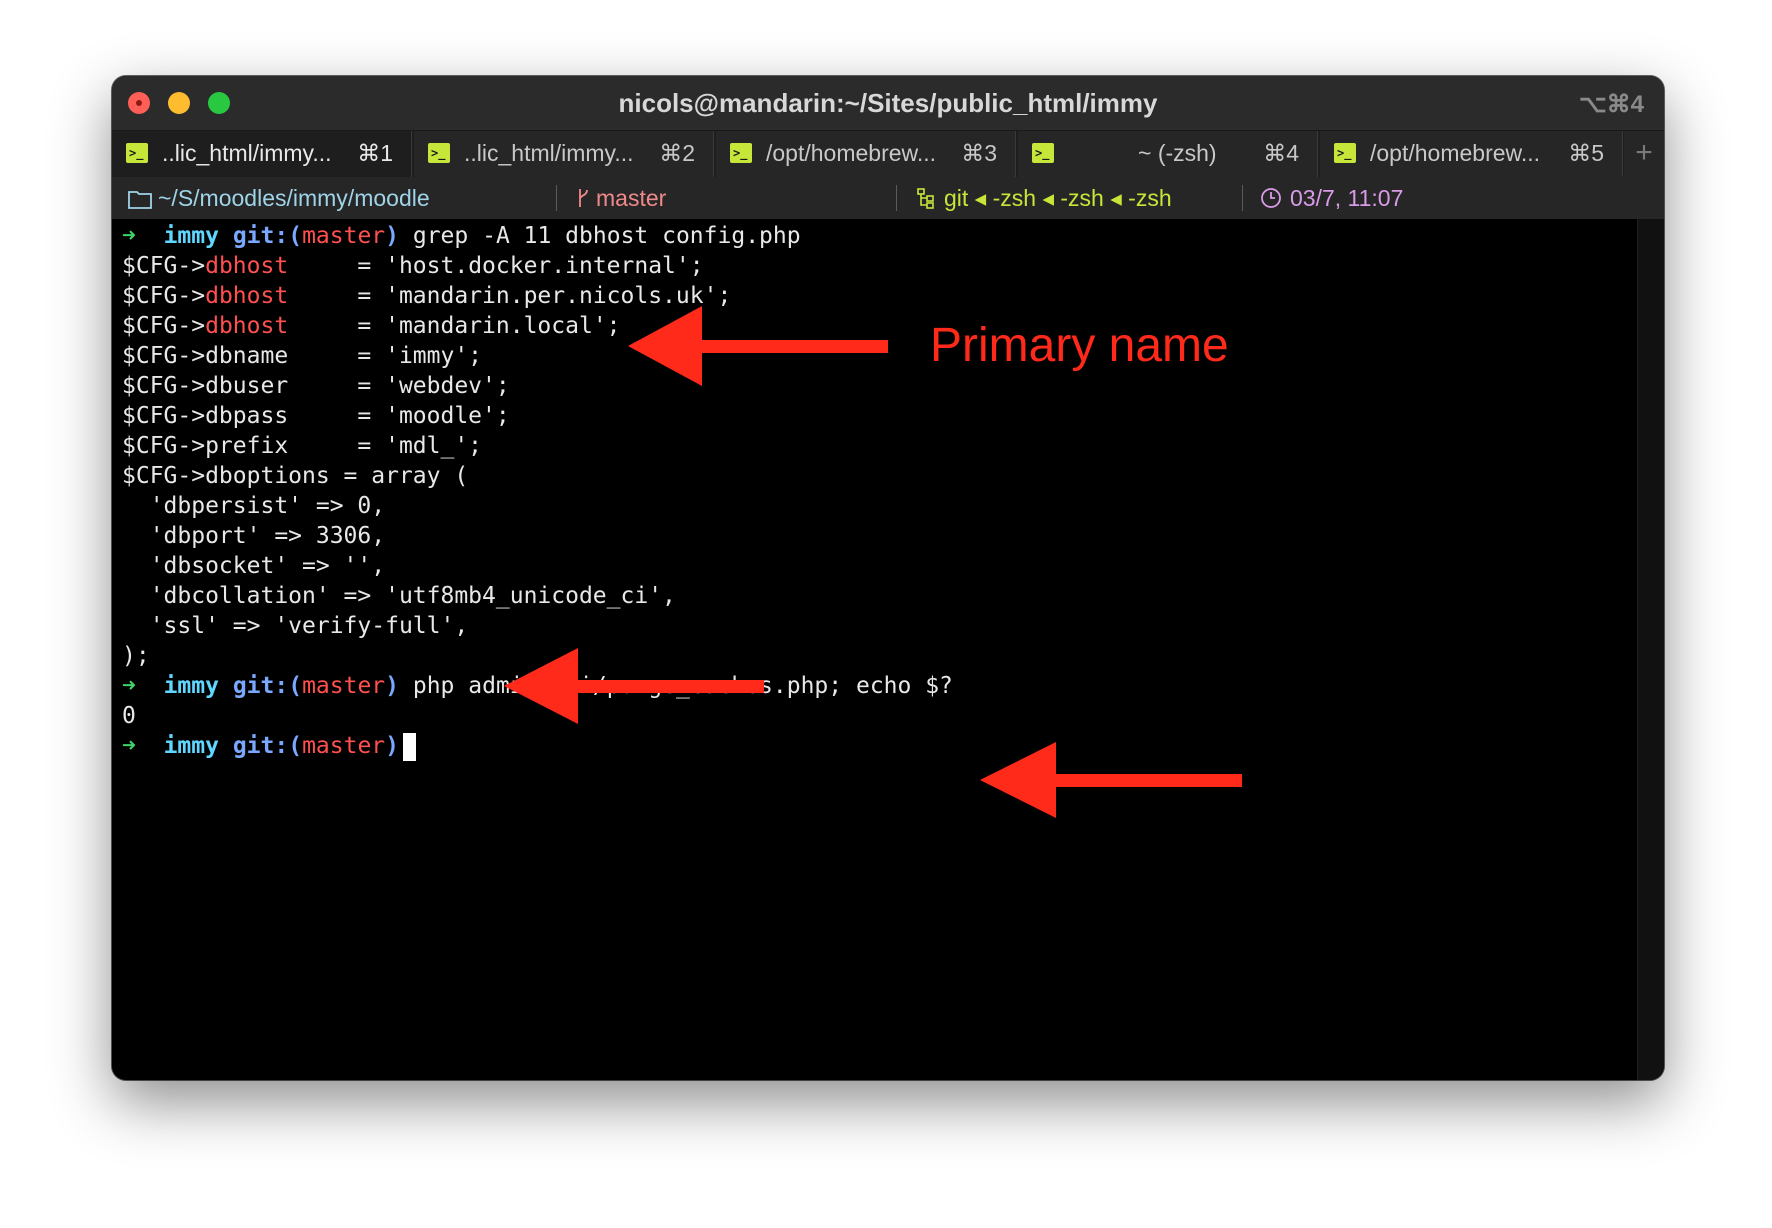  Describe the element at coordinates (1079, 345) in the screenshot. I see `annotation-primary-name: Primary name` at that location.